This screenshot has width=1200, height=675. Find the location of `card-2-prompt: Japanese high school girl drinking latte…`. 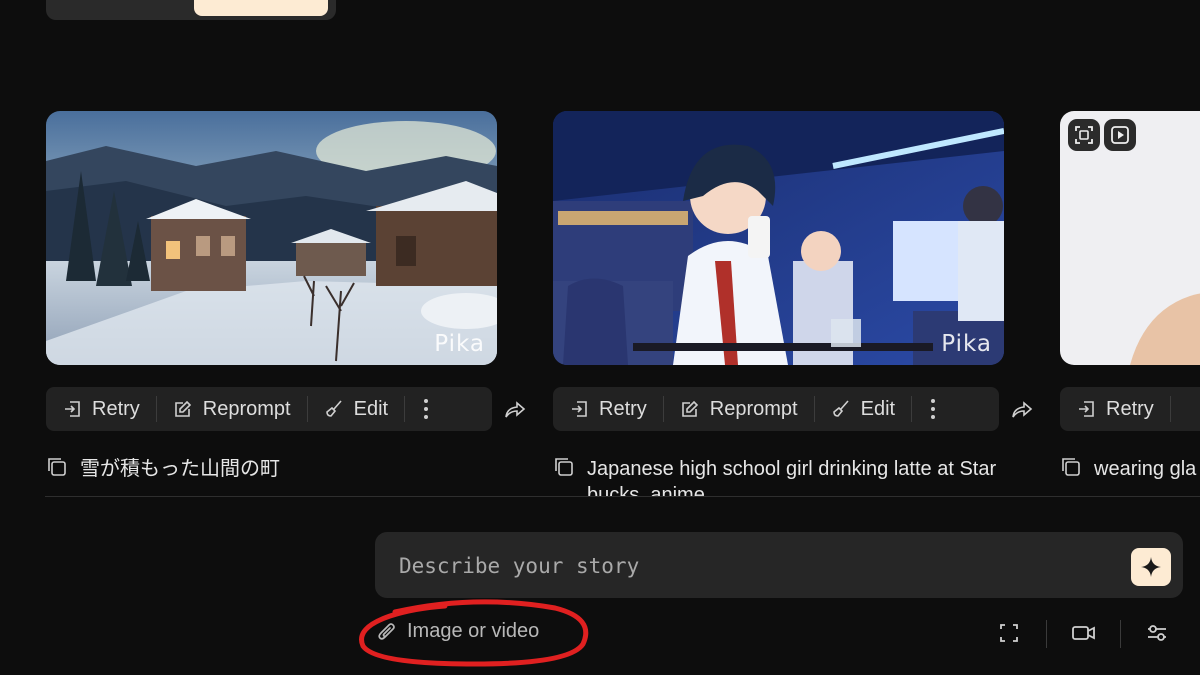

card-2-prompt: Japanese high school girl drinking latte… is located at coordinates (780, 476).